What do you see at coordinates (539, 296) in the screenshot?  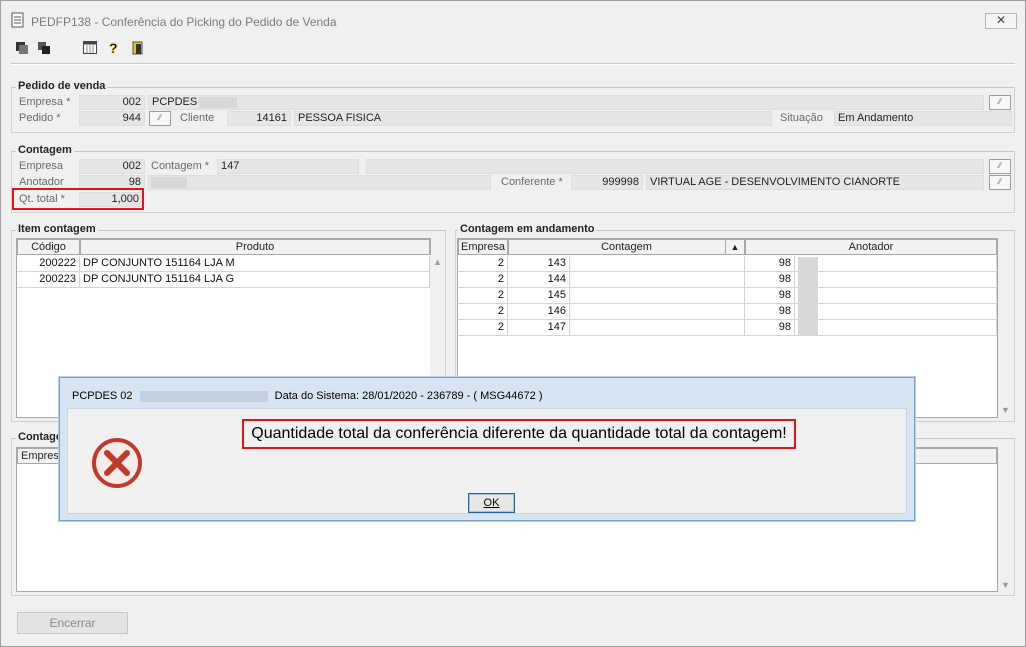 I see `table-cell-contagem: 145` at bounding box center [539, 296].